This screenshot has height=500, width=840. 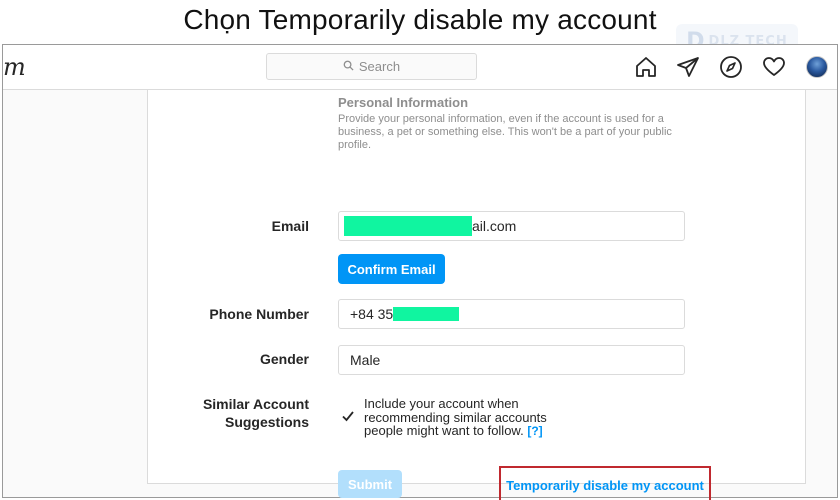 What do you see at coordinates (290, 226) in the screenshot?
I see `email-label: Email` at bounding box center [290, 226].